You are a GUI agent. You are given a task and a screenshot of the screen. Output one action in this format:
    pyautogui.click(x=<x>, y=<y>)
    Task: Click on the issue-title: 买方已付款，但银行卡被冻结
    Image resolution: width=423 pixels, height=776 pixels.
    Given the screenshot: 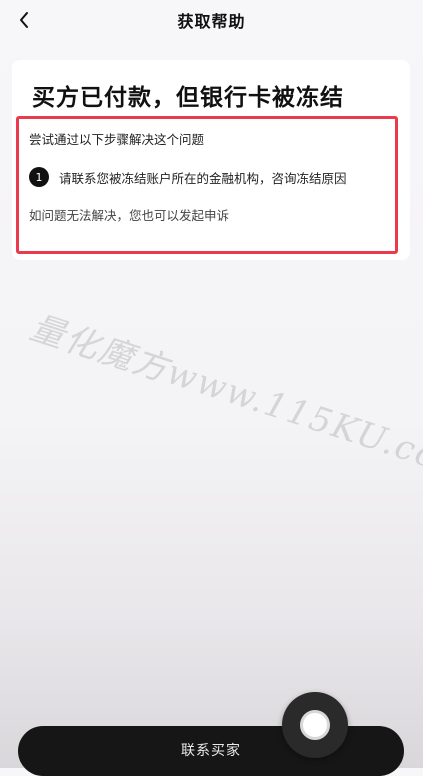 What is the action you would take?
    pyautogui.click(x=188, y=98)
    